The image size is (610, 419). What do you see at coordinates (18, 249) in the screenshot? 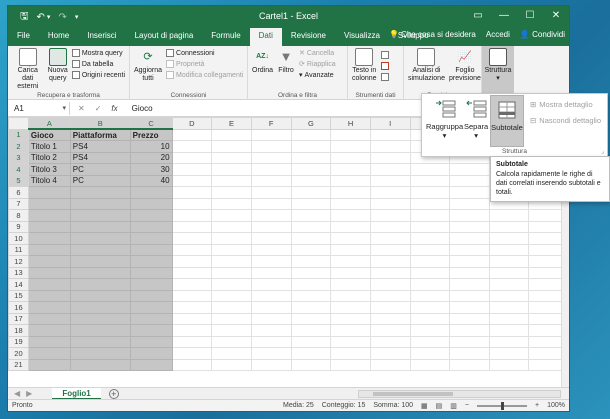
I see `row-header: 11` at bounding box center [18, 249].